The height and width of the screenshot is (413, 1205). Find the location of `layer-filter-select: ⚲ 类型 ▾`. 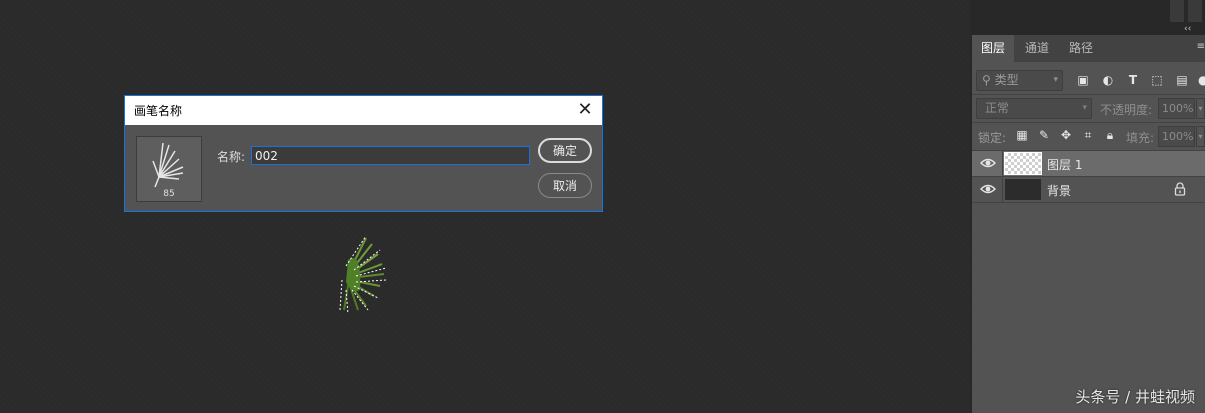

layer-filter-select: ⚲ 类型 ▾ is located at coordinates (1019, 80).